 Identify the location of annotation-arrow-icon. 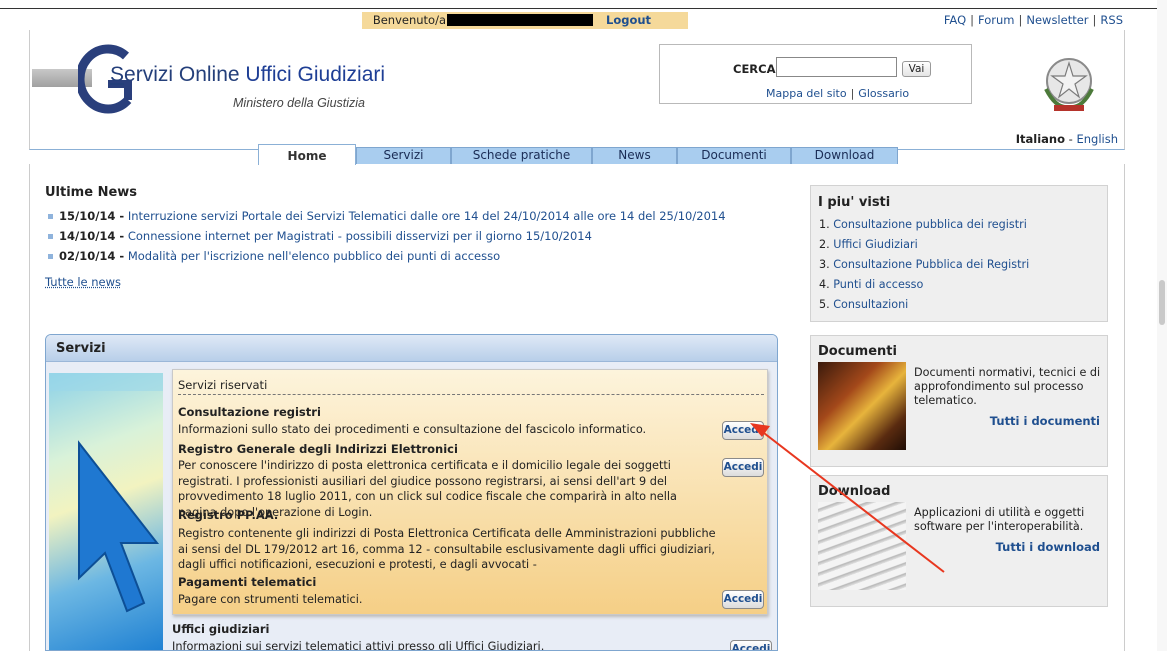
(847, 498).